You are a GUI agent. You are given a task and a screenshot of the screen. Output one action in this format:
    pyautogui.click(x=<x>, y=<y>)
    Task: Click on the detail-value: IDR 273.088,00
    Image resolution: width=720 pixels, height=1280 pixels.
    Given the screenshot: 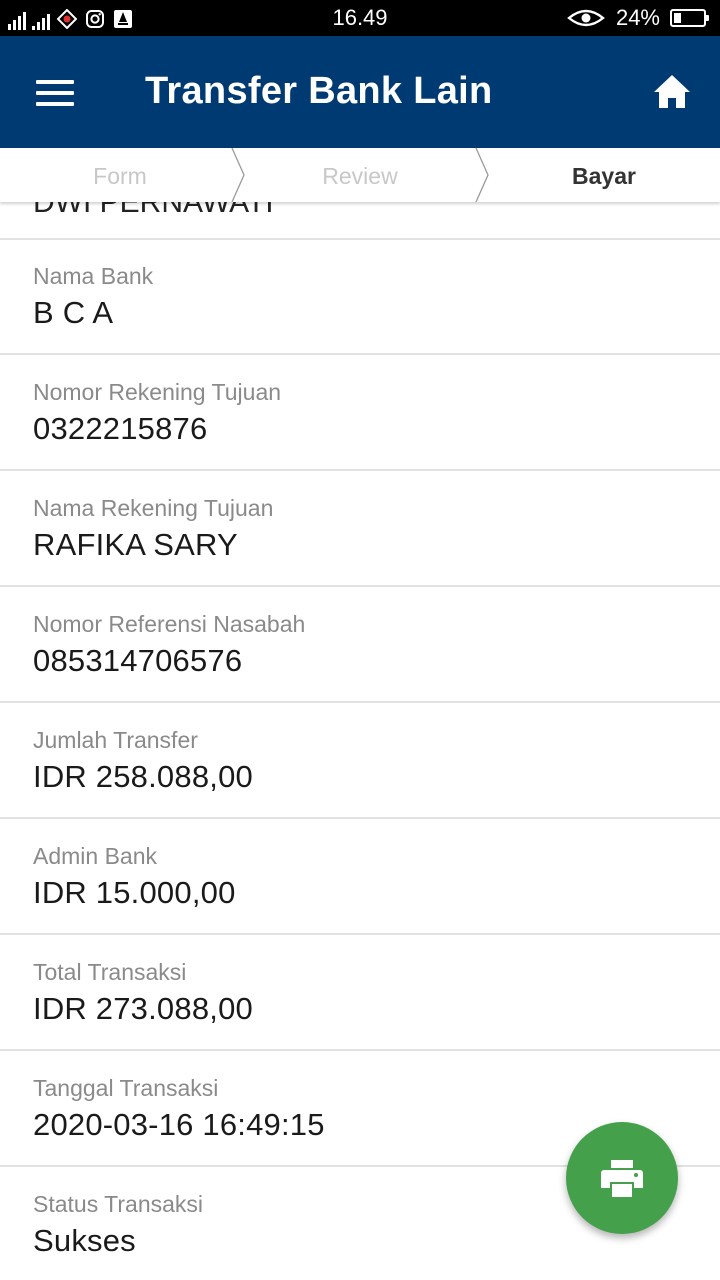 What is the action you would take?
    pyautogui.click(x=143, y=1008)
    